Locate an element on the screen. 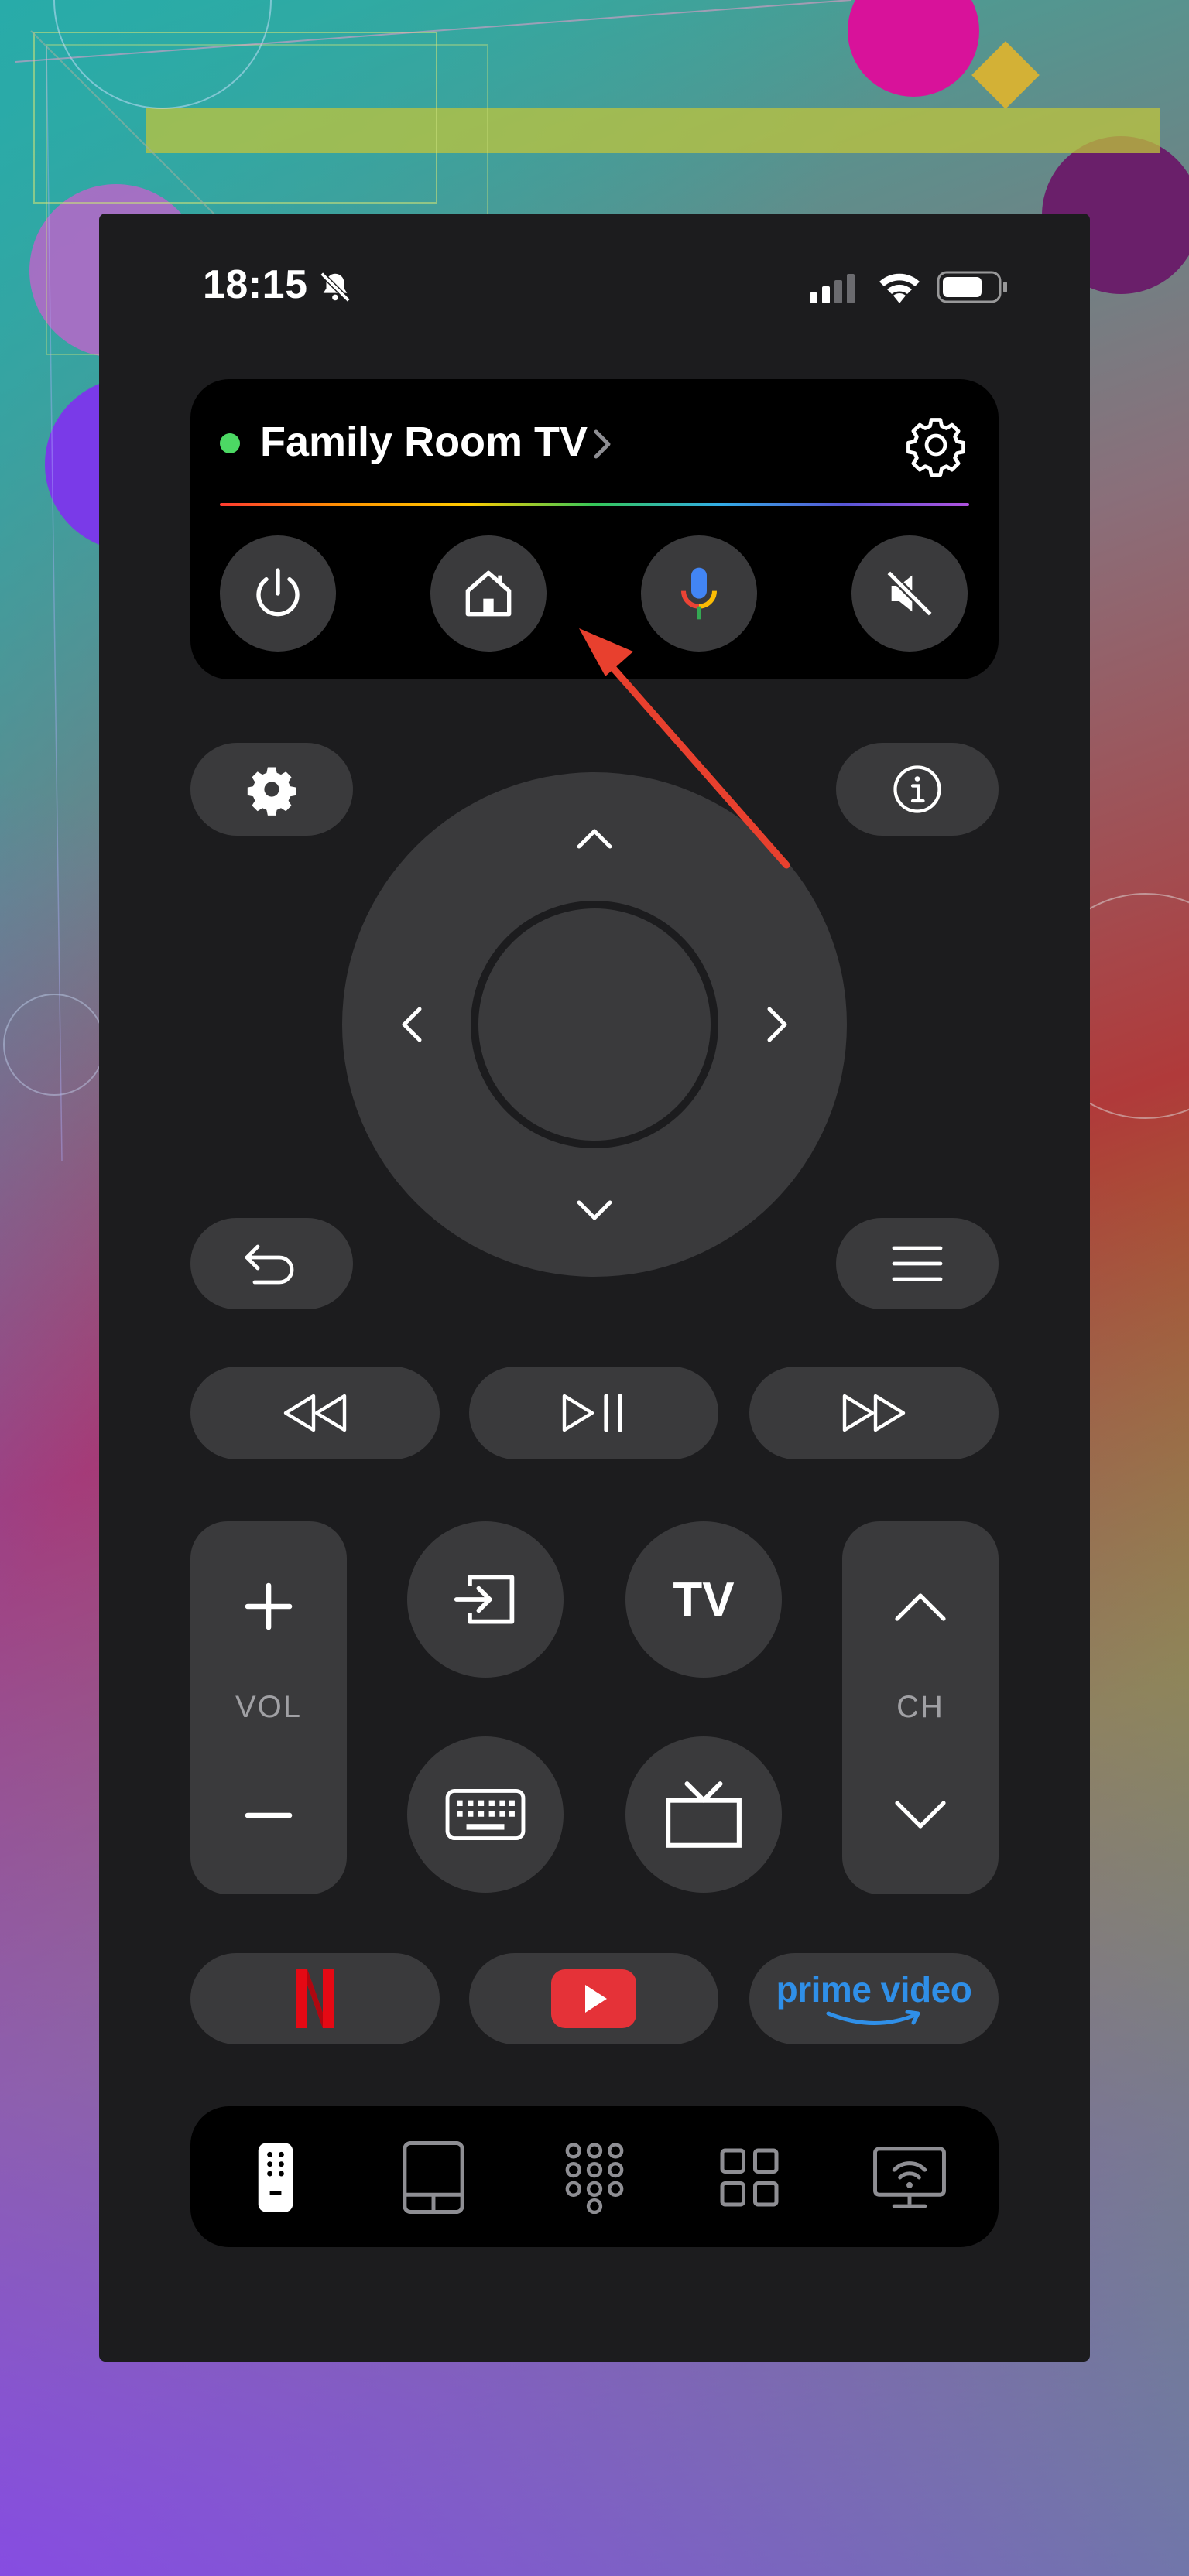  power-button is located at coordinates (278, 593).